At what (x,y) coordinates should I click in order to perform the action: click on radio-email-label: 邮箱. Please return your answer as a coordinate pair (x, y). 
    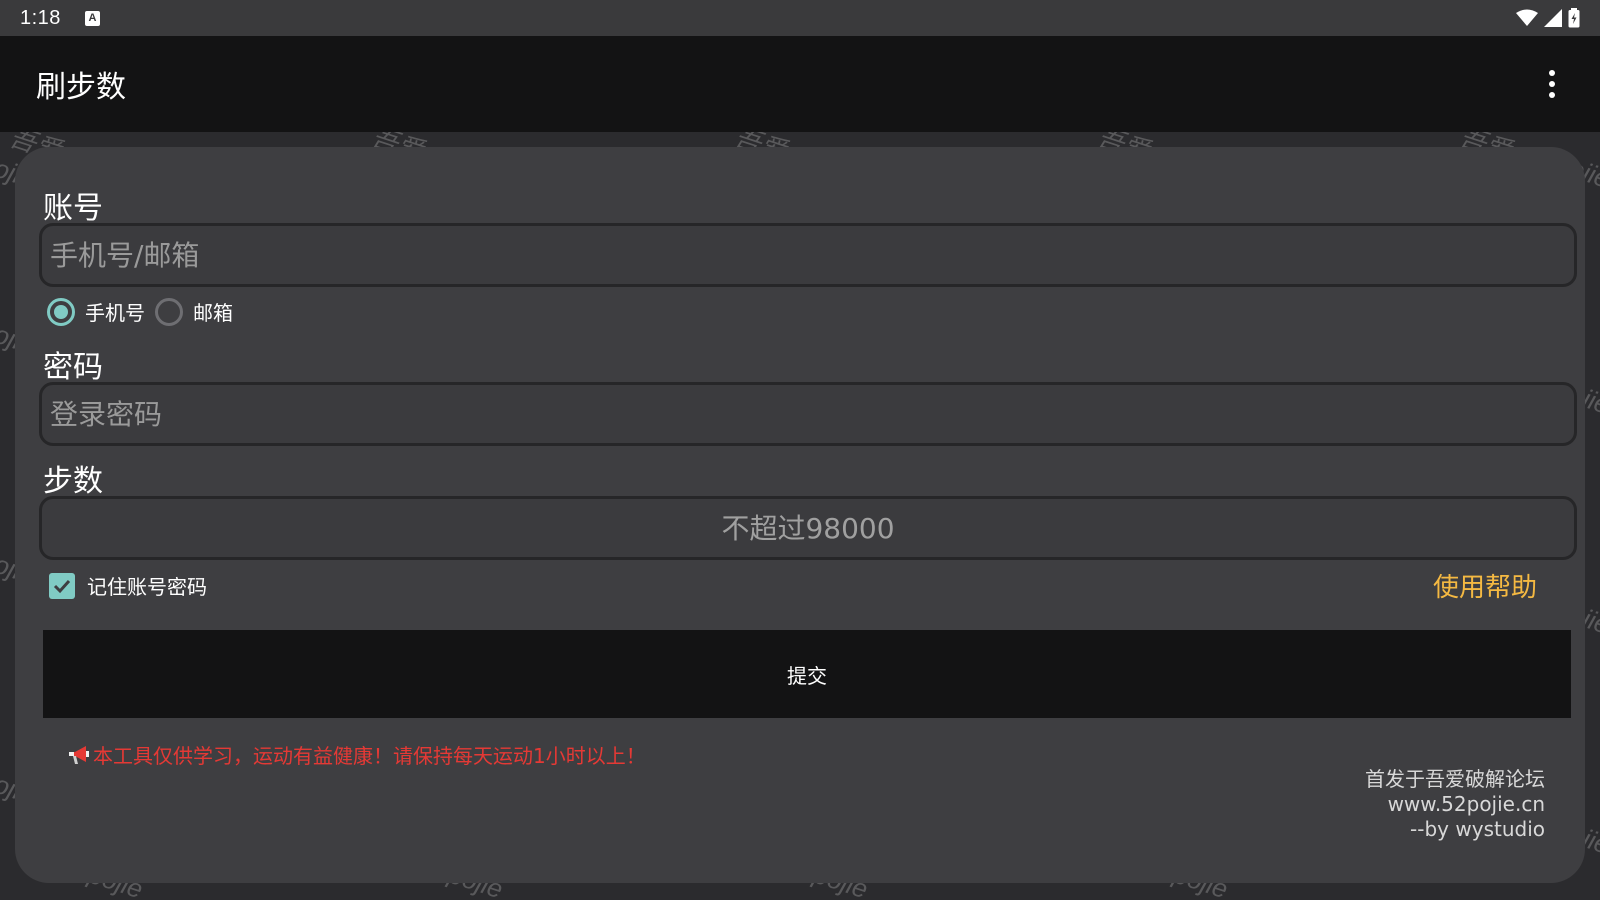
    Looking at the image, I should click on (213, 313).